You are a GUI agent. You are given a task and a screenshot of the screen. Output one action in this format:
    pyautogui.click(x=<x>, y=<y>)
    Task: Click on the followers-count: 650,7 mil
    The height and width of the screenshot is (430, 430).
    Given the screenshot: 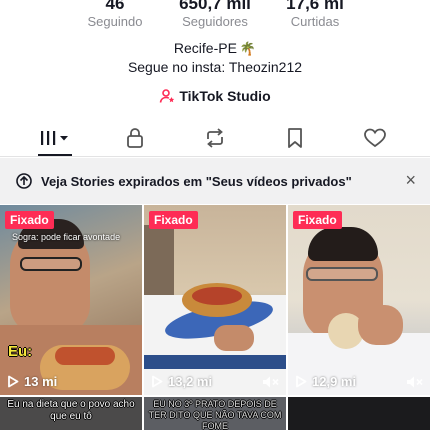 What is the action you would take?
    pyautogui.click(x=215, y=6)
    